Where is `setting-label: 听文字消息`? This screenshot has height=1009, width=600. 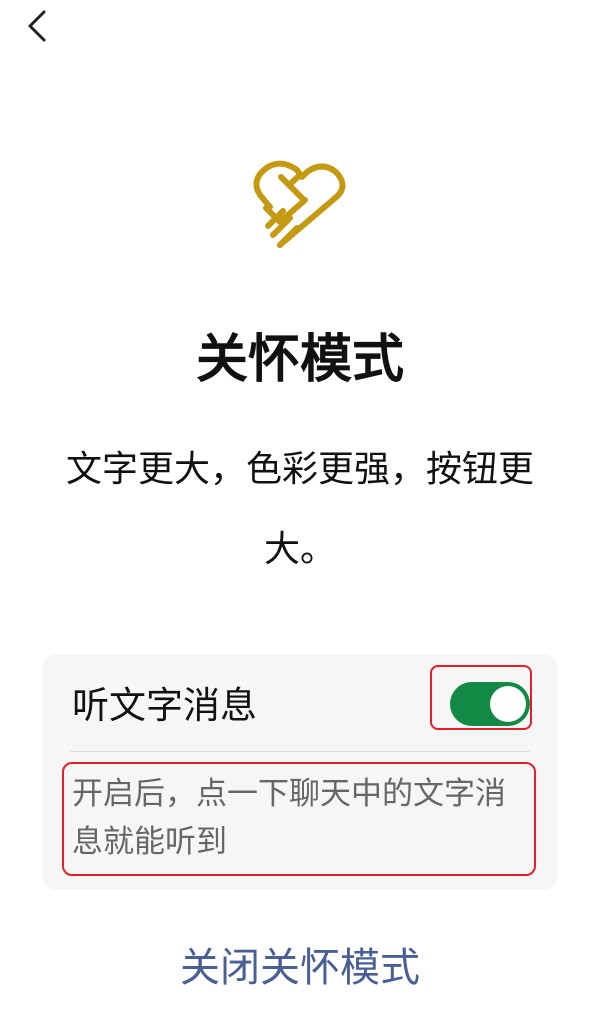
setting-label: 听文字消息 is located at coordinates (164, 705).